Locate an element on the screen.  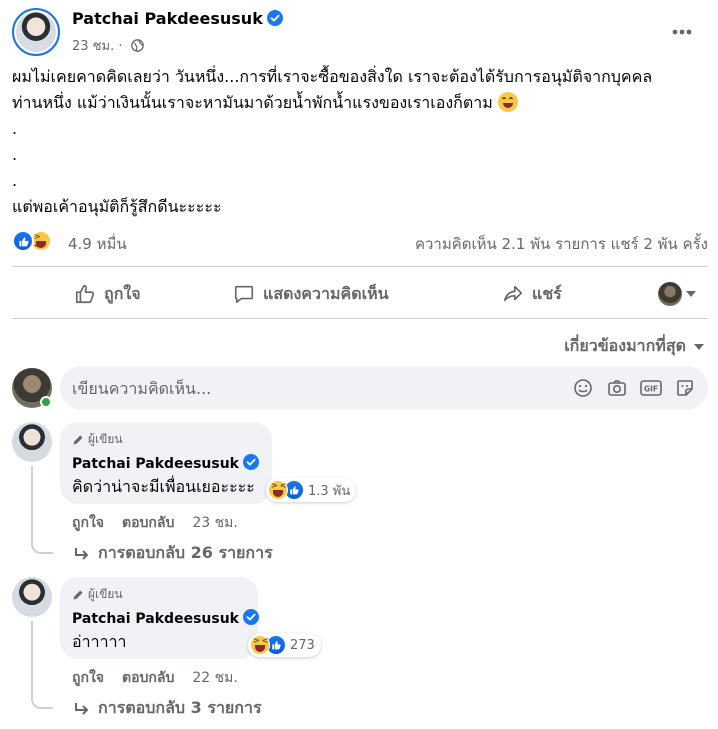
view-replies-button: การตอบกลับ 26 รายการ is located at coordinates (173, 553).